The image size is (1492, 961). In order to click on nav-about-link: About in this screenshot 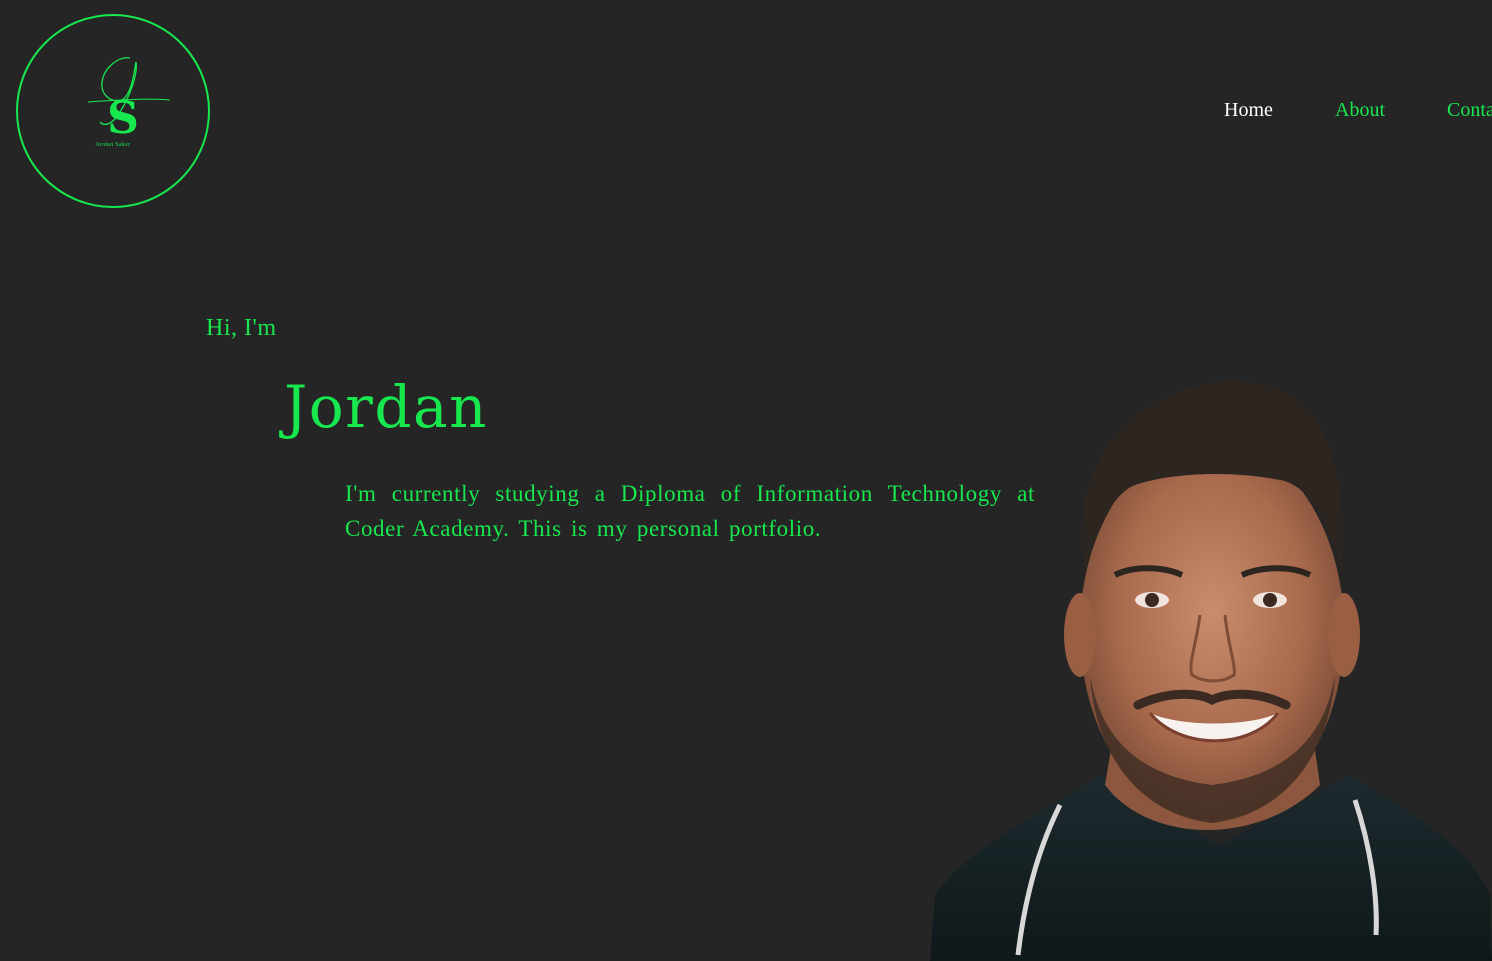, I will do `click(1360, 110)`.